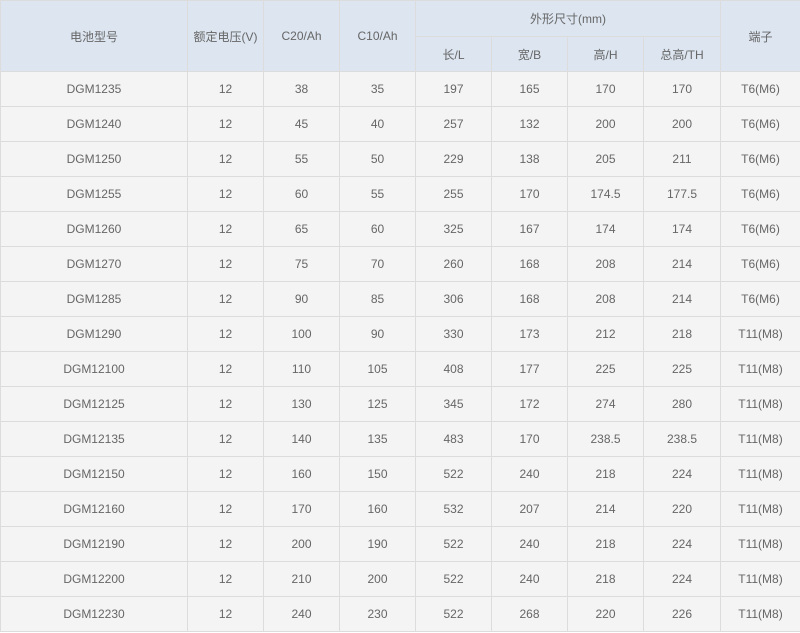 Image resolution: width=800 pixels, height=633 pixels. What do you see at coordinates (453, 229) in the screenshot?
I see `cell-length: 325` at bounding box center [453, 229].